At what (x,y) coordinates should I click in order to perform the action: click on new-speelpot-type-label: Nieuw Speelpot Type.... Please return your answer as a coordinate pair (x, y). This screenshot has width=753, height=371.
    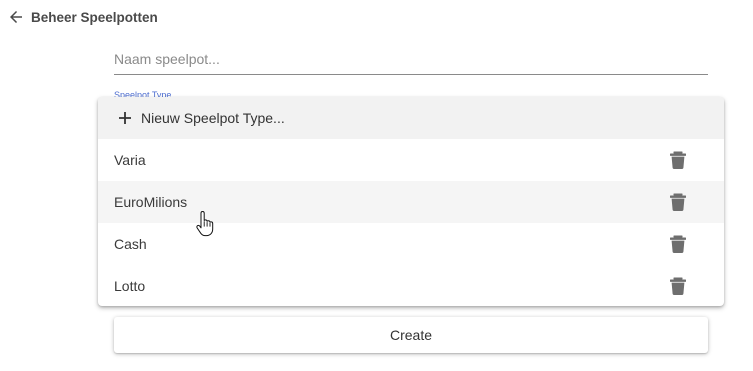
    Looking at the image, I should click on (213, 118).